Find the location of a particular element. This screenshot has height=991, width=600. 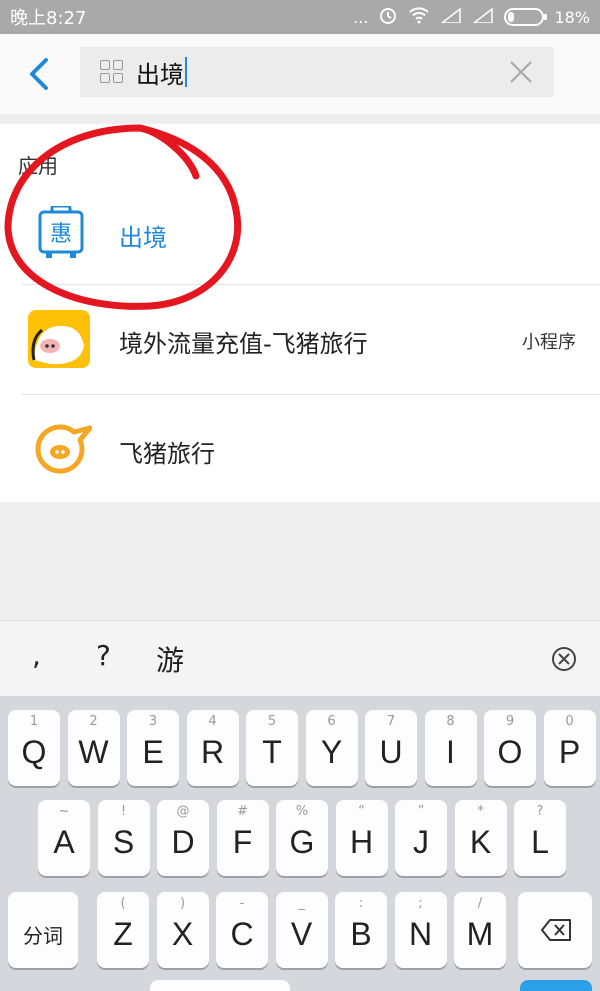

enter-key is located at coordinates (556, 985).